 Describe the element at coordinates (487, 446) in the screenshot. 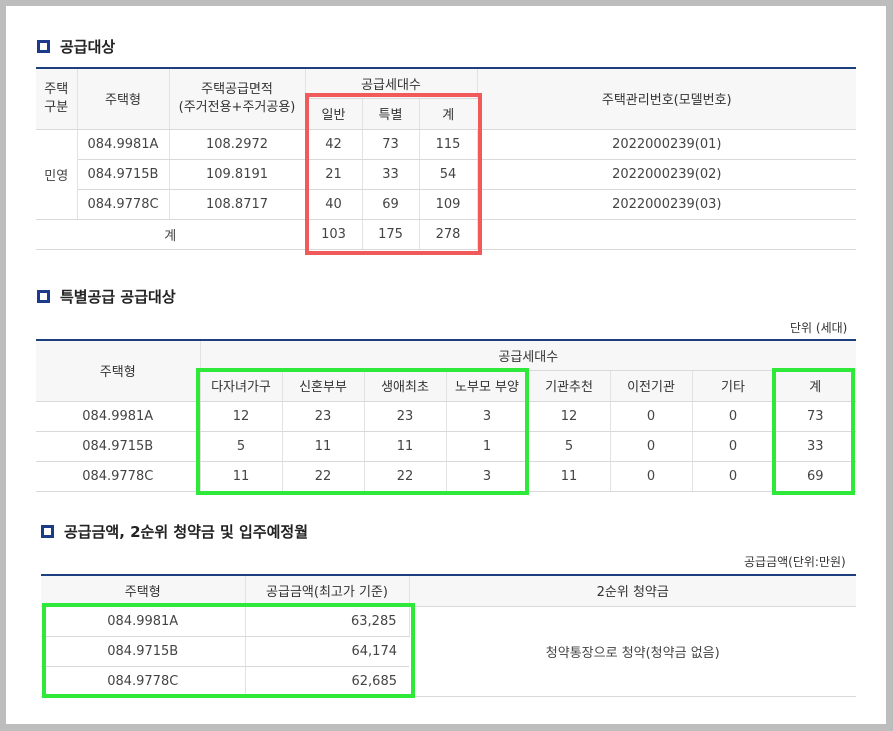

I see `cell-value: 1` at that location.